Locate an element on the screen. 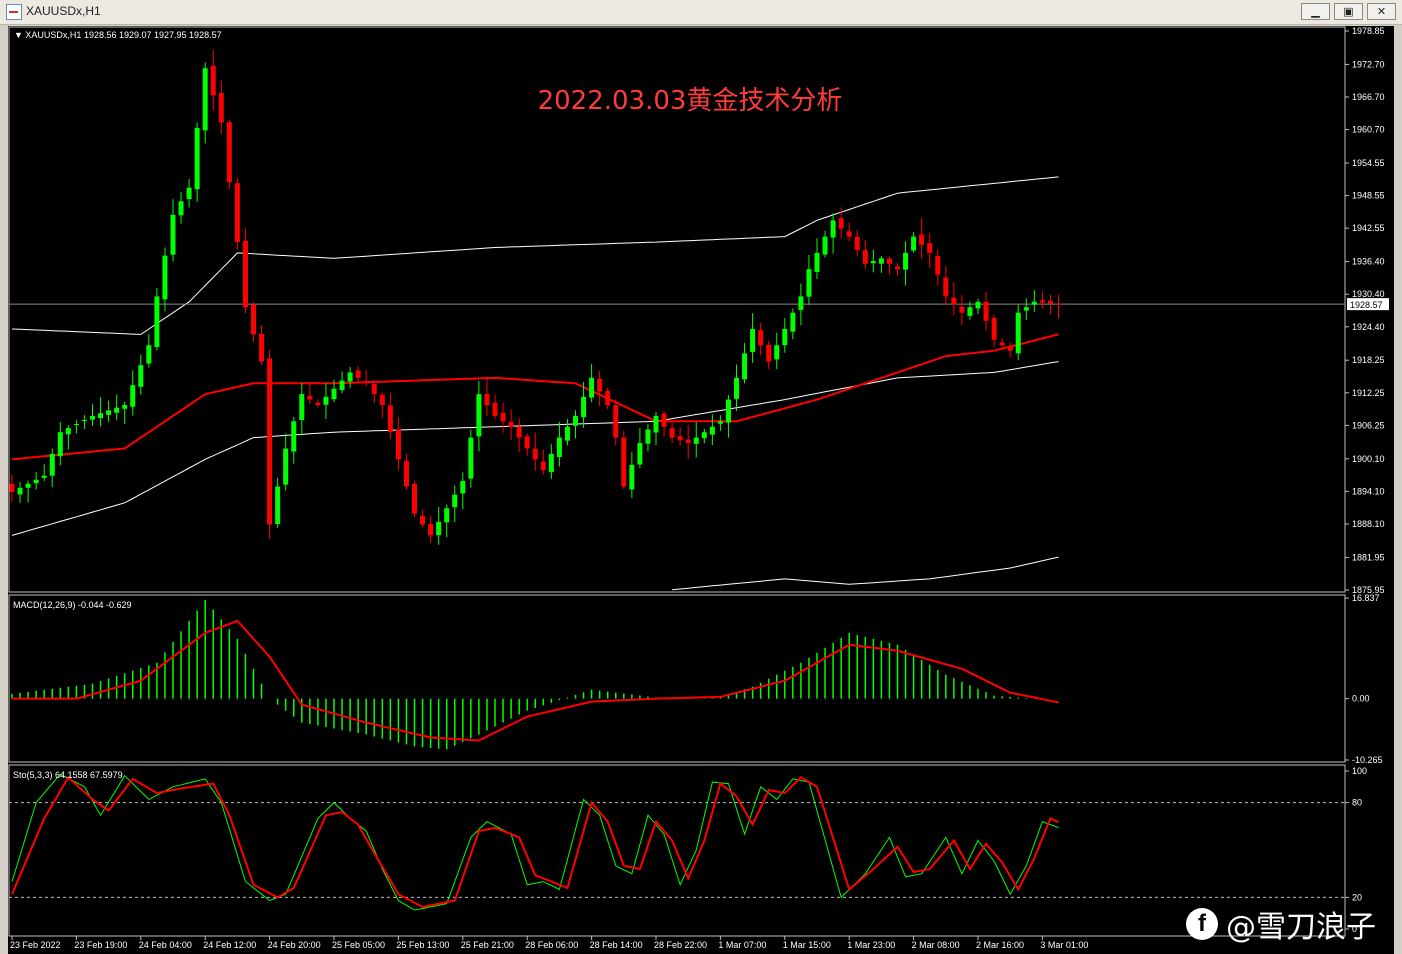  maximize-button: ▣ is located at coordinates (1348, 11).